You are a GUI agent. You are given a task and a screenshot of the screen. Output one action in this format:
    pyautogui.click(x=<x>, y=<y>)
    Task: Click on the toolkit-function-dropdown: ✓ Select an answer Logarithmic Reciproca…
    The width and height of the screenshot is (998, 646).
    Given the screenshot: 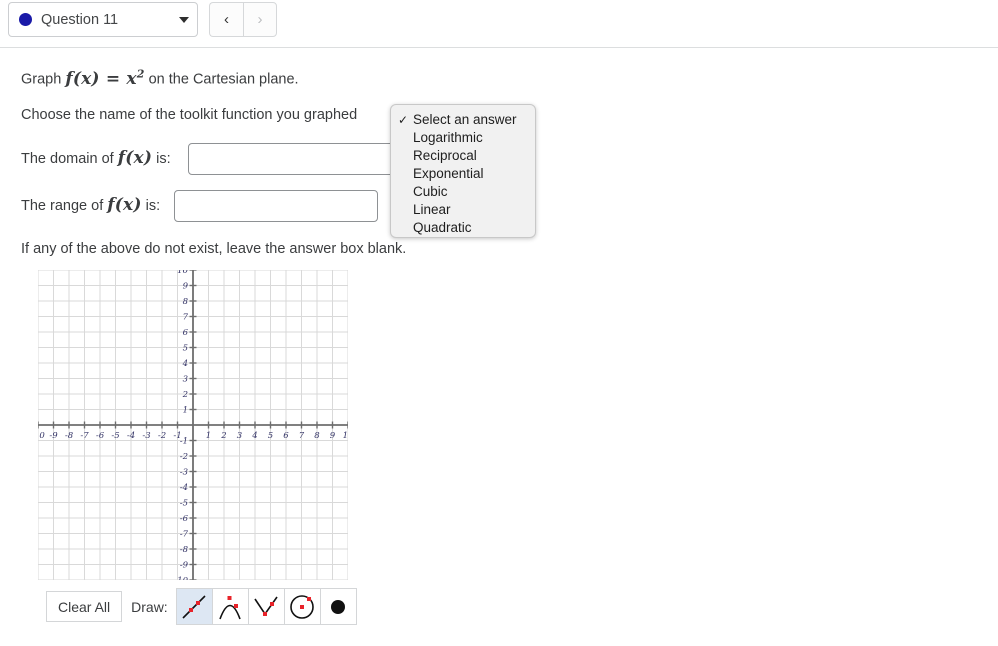 What is the action you would take?
    pyautogui.click(x=463, y=171)
    